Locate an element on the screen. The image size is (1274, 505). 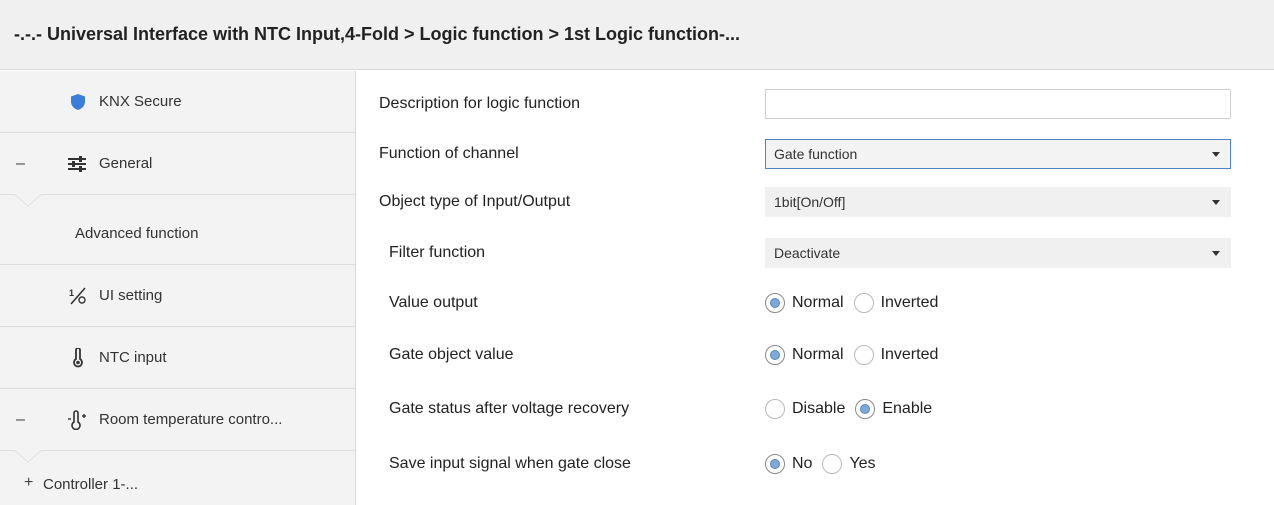
param-row-gate-object-value: Gate object value Normal Inverted is located at coordinates (815, 355).